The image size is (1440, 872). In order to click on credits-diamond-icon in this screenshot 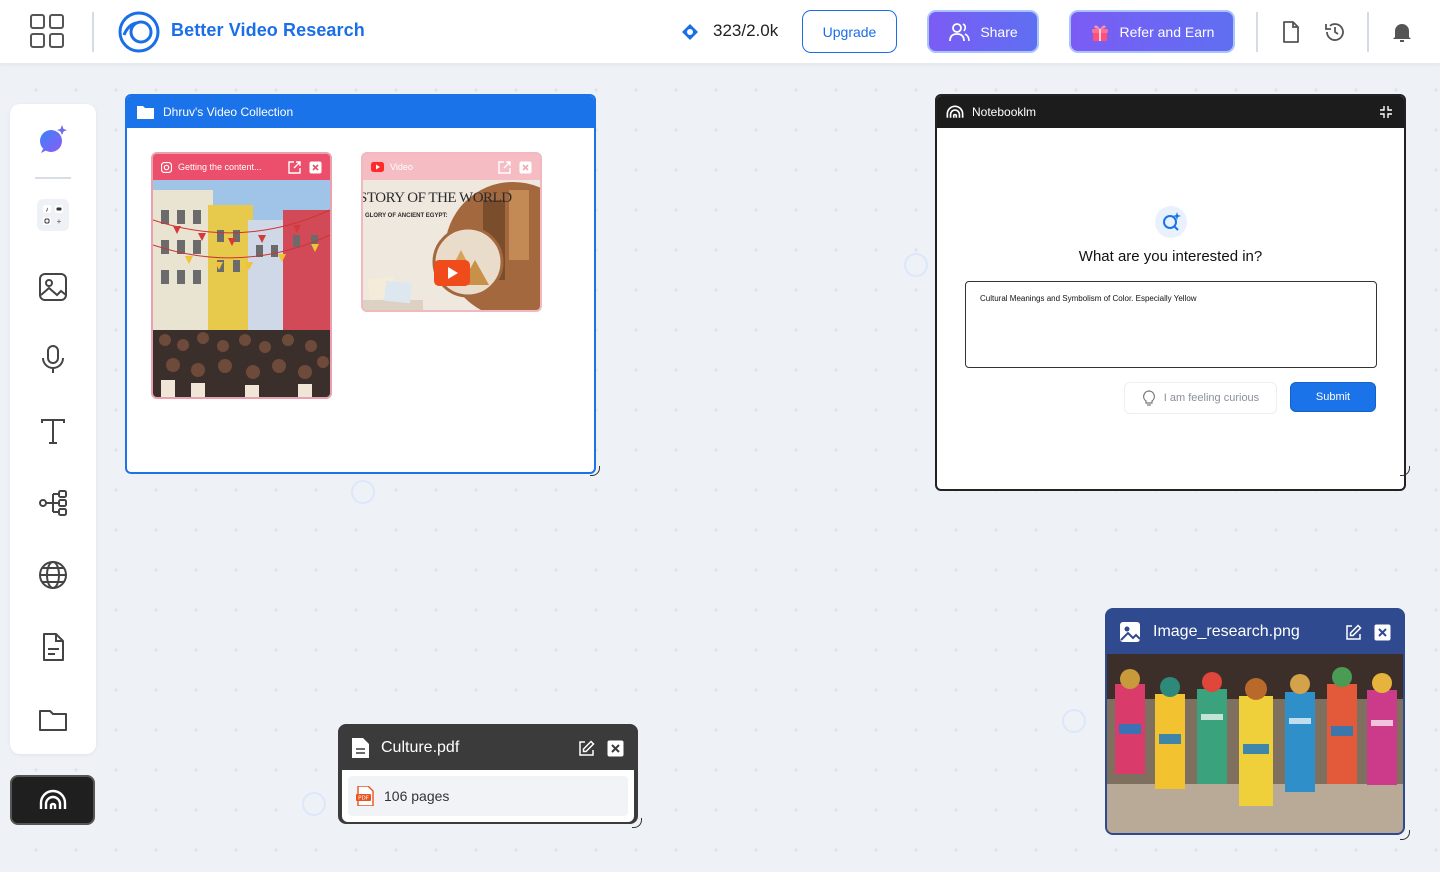, I will do `click(690, 32)`.